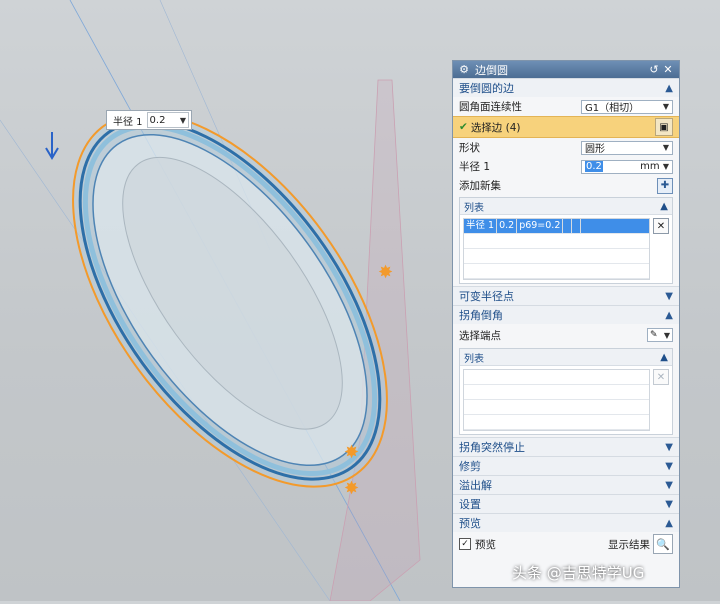 The width and height of the screenshot is (720, 604). I want to click on radius-label: 半径 1, so click(475, 167).